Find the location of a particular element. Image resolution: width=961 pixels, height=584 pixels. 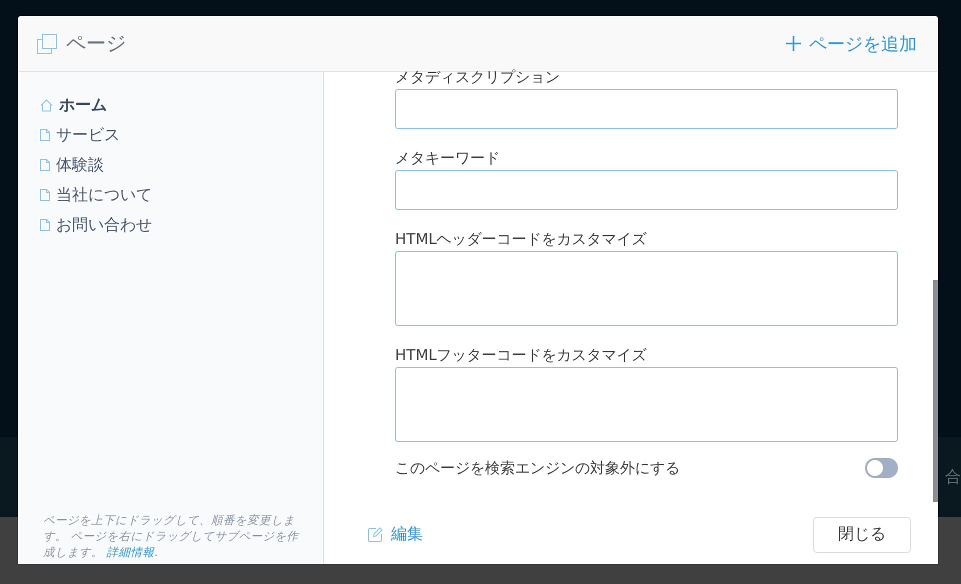

scrollbar is located at coordinates (935, 391).